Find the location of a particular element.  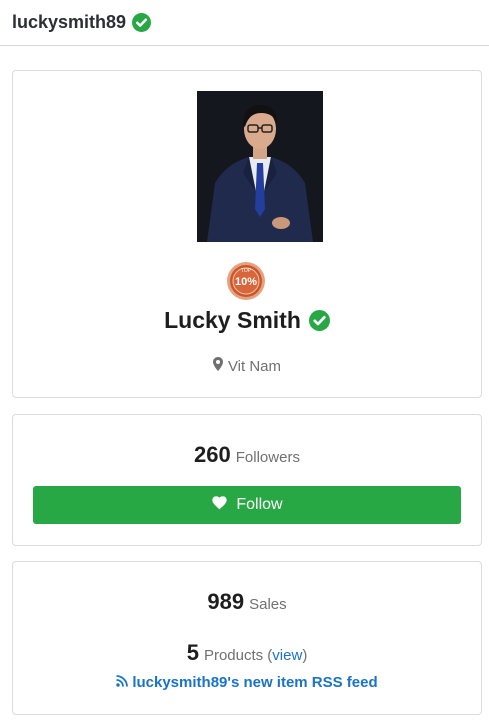

location-row: Vit Nam is located at coordinates (247, 366).